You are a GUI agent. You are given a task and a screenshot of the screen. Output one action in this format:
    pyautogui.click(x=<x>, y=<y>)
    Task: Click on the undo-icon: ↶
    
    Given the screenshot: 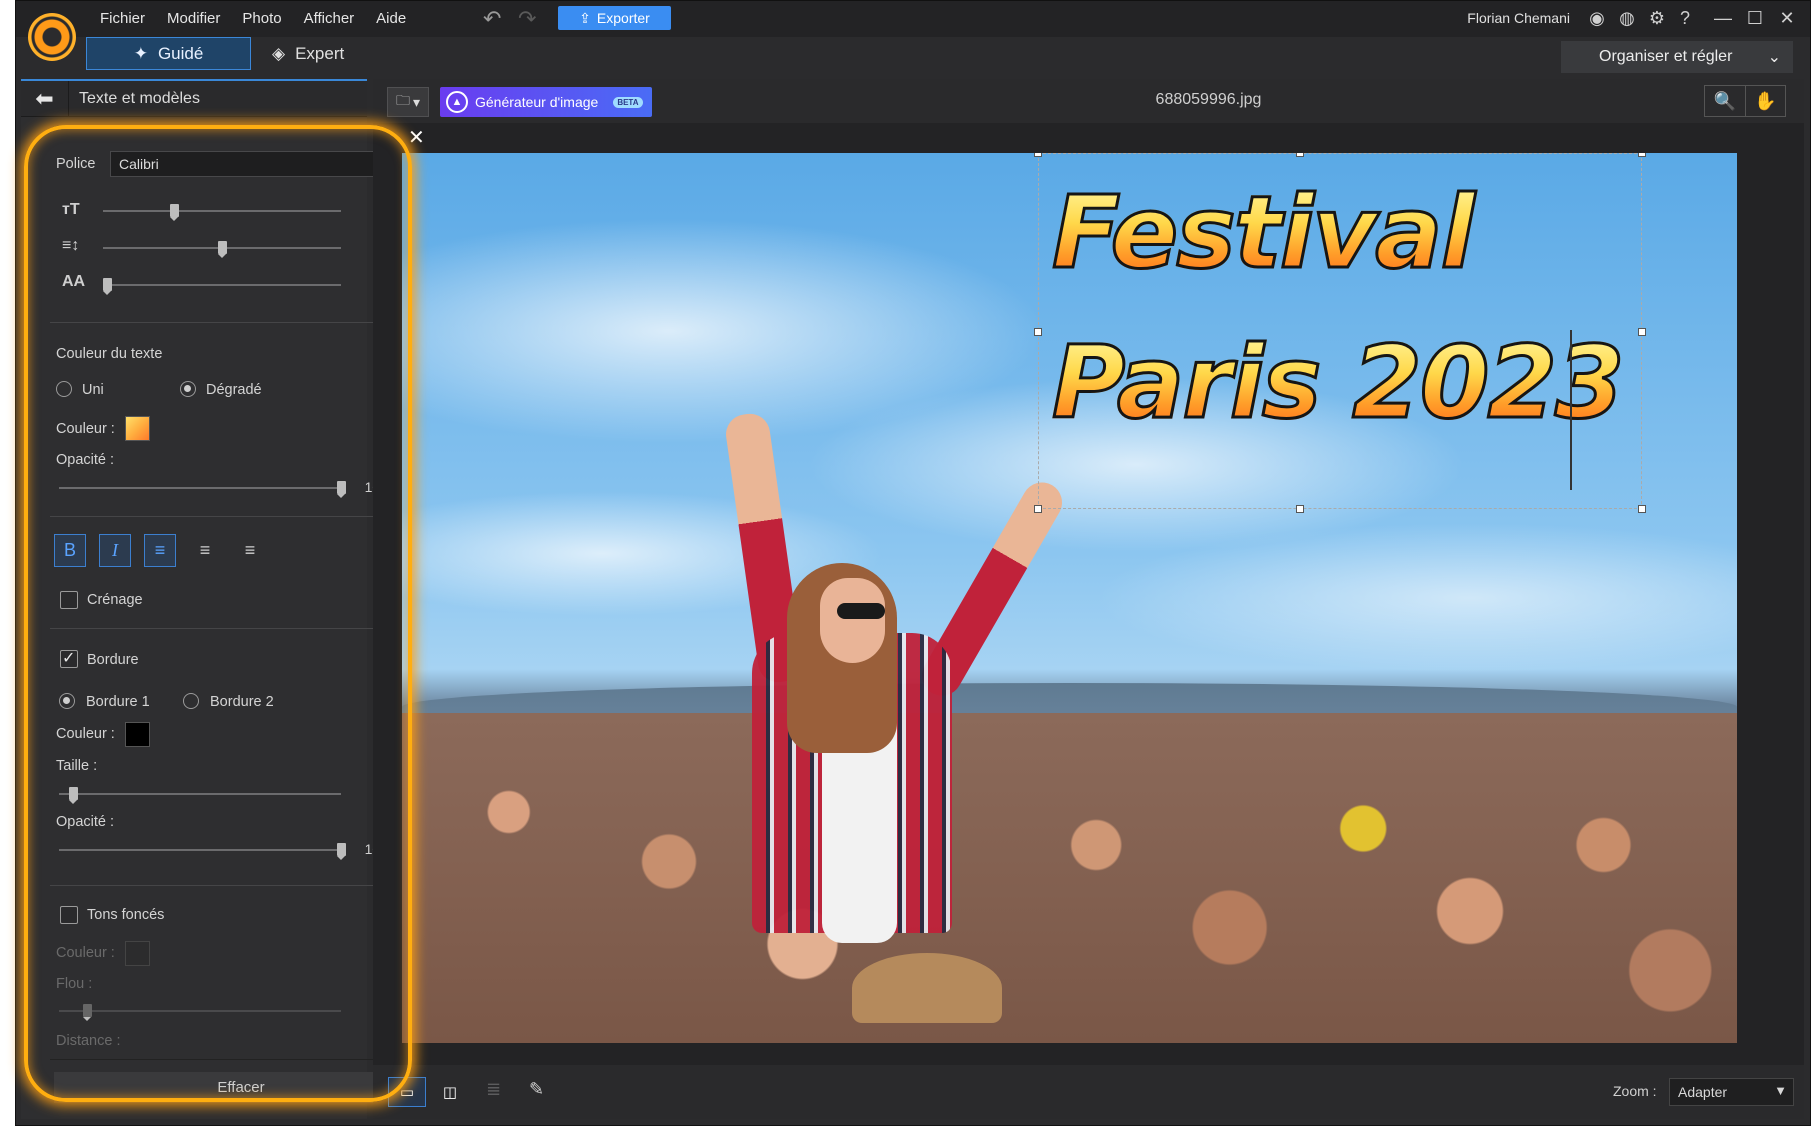 What is the action you would take?
    pyautogui.click(x=492, y=19)
    